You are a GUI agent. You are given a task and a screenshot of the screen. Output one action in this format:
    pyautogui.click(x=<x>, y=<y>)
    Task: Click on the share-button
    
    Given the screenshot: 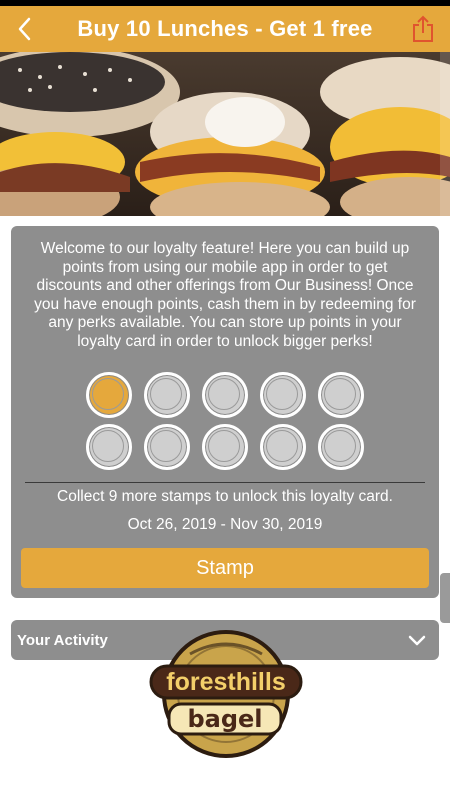 What is the action you would take?
    pyautogui.click(x=423, y=29)
    